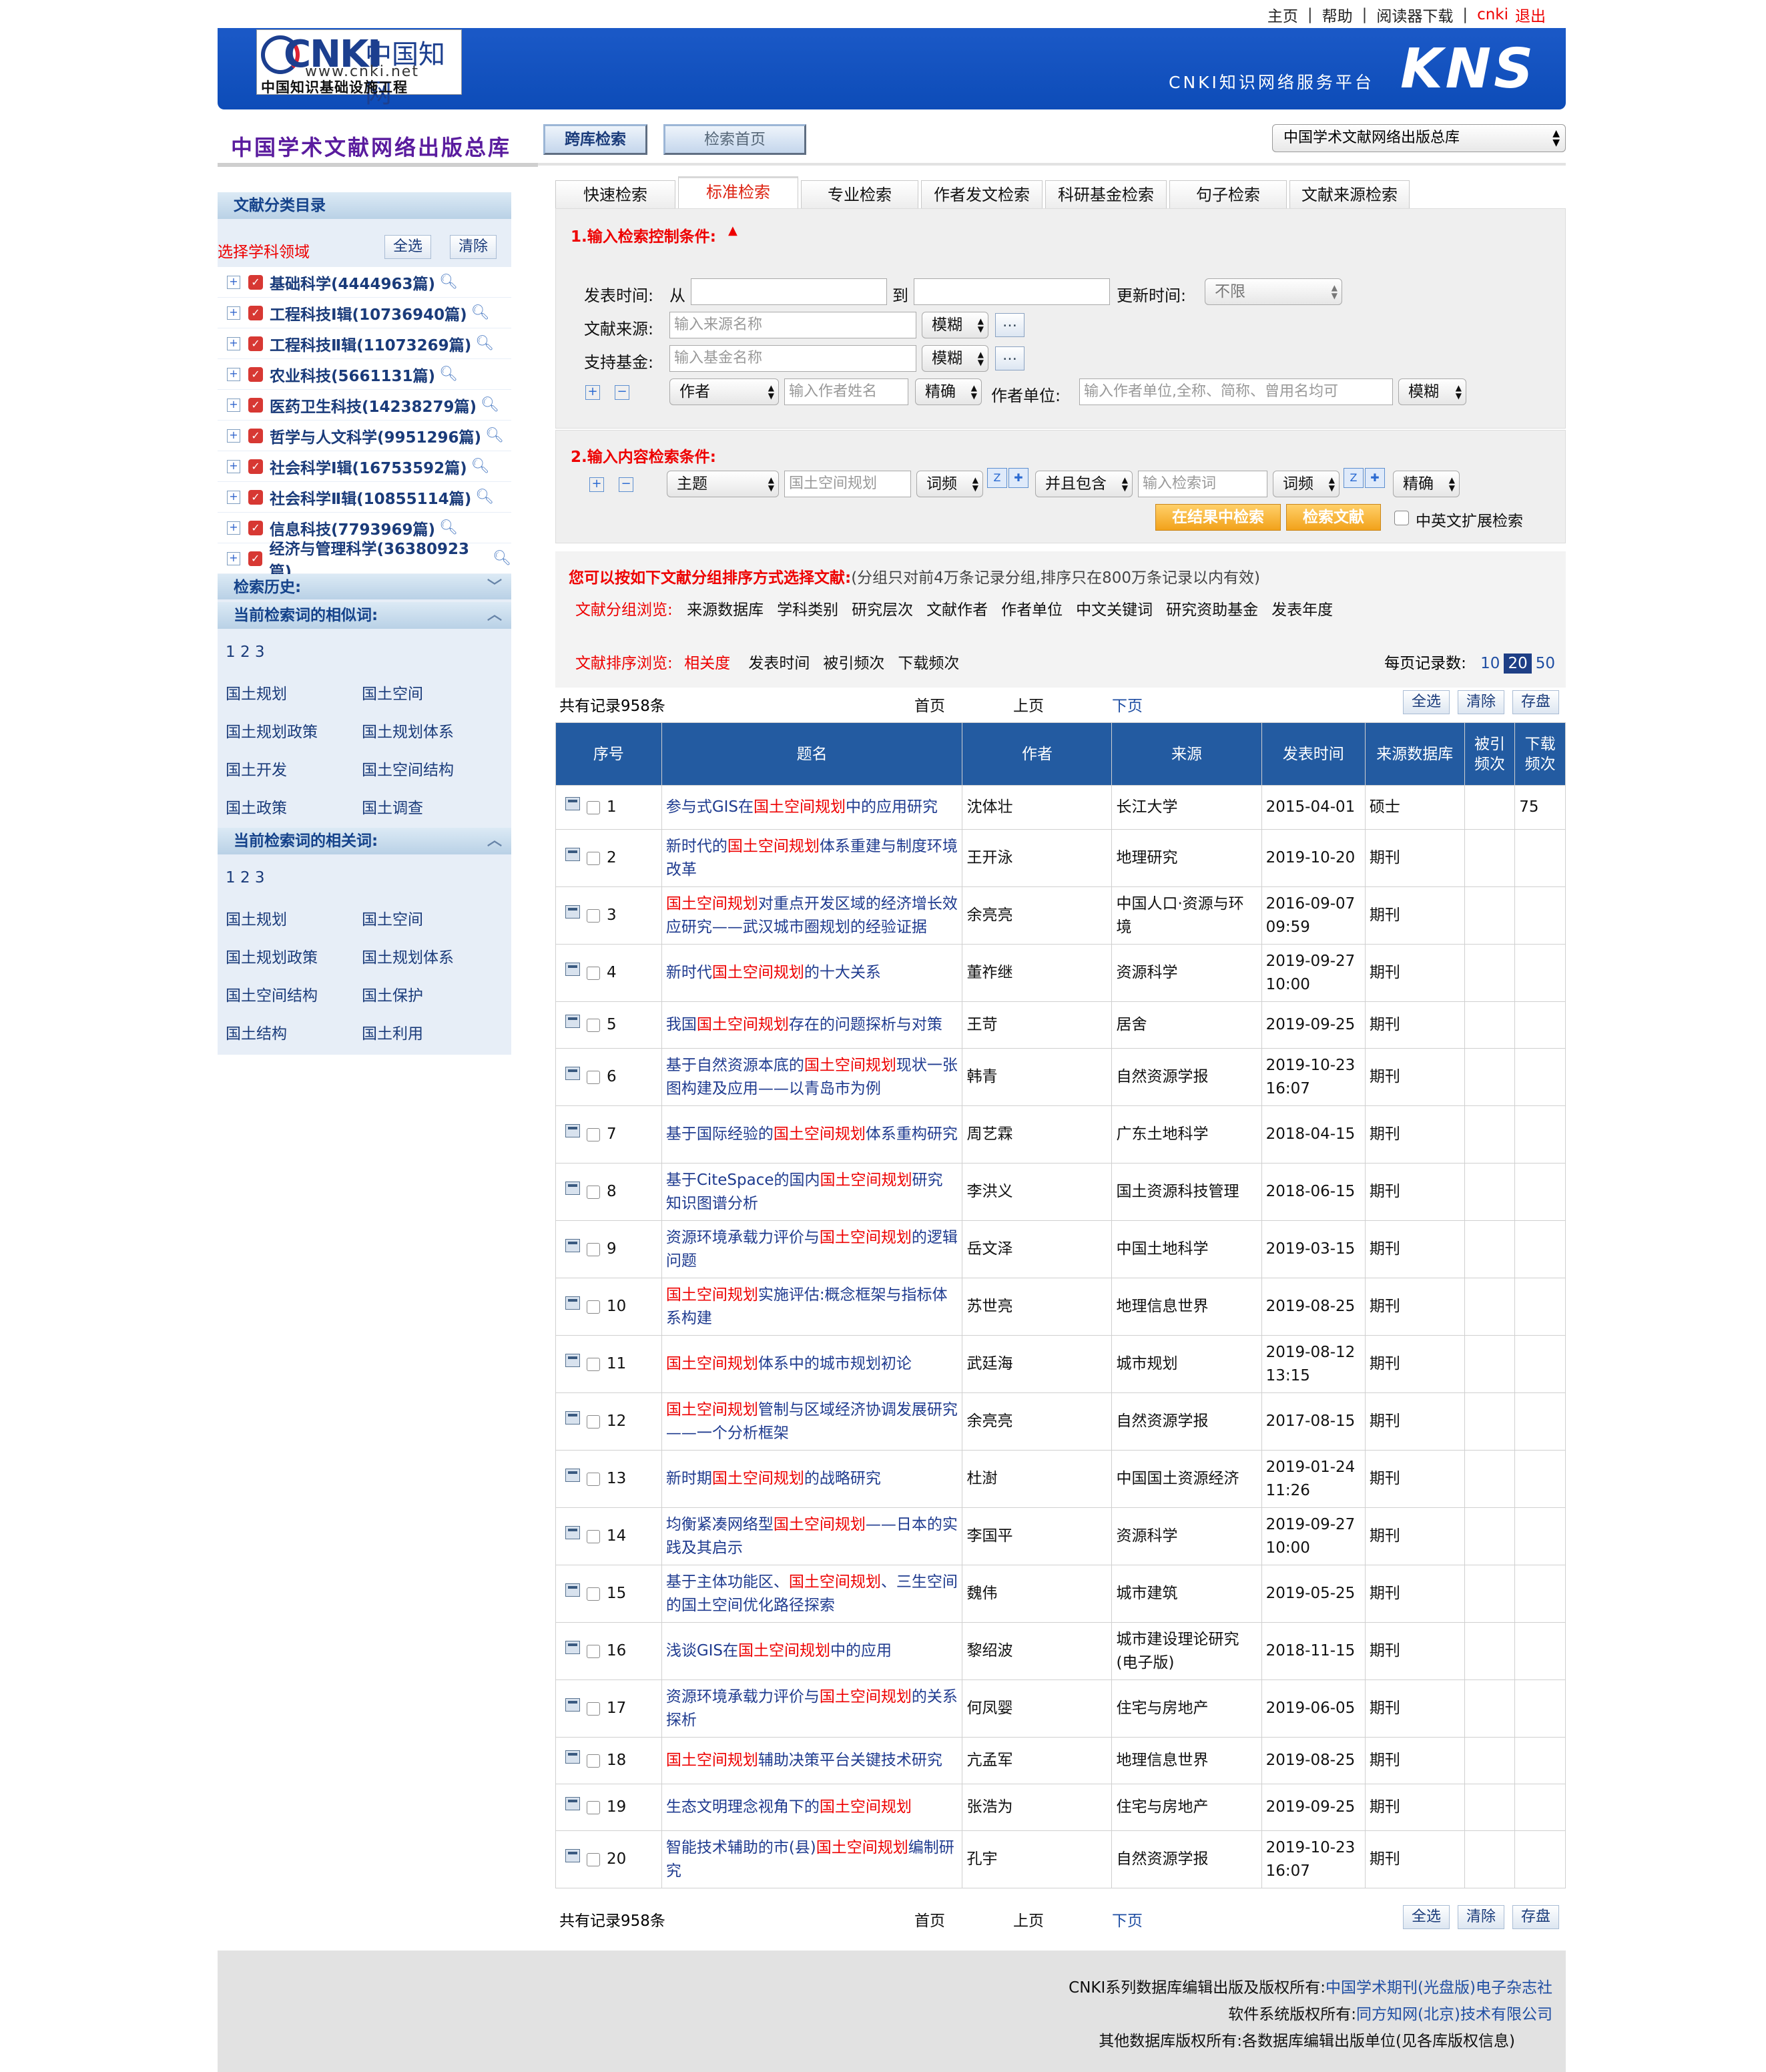  What do you see at coordinates (1228, 195) in the screenshot?
I see `tab-search-5: 句子检索` at bounding box center [1228, 195].